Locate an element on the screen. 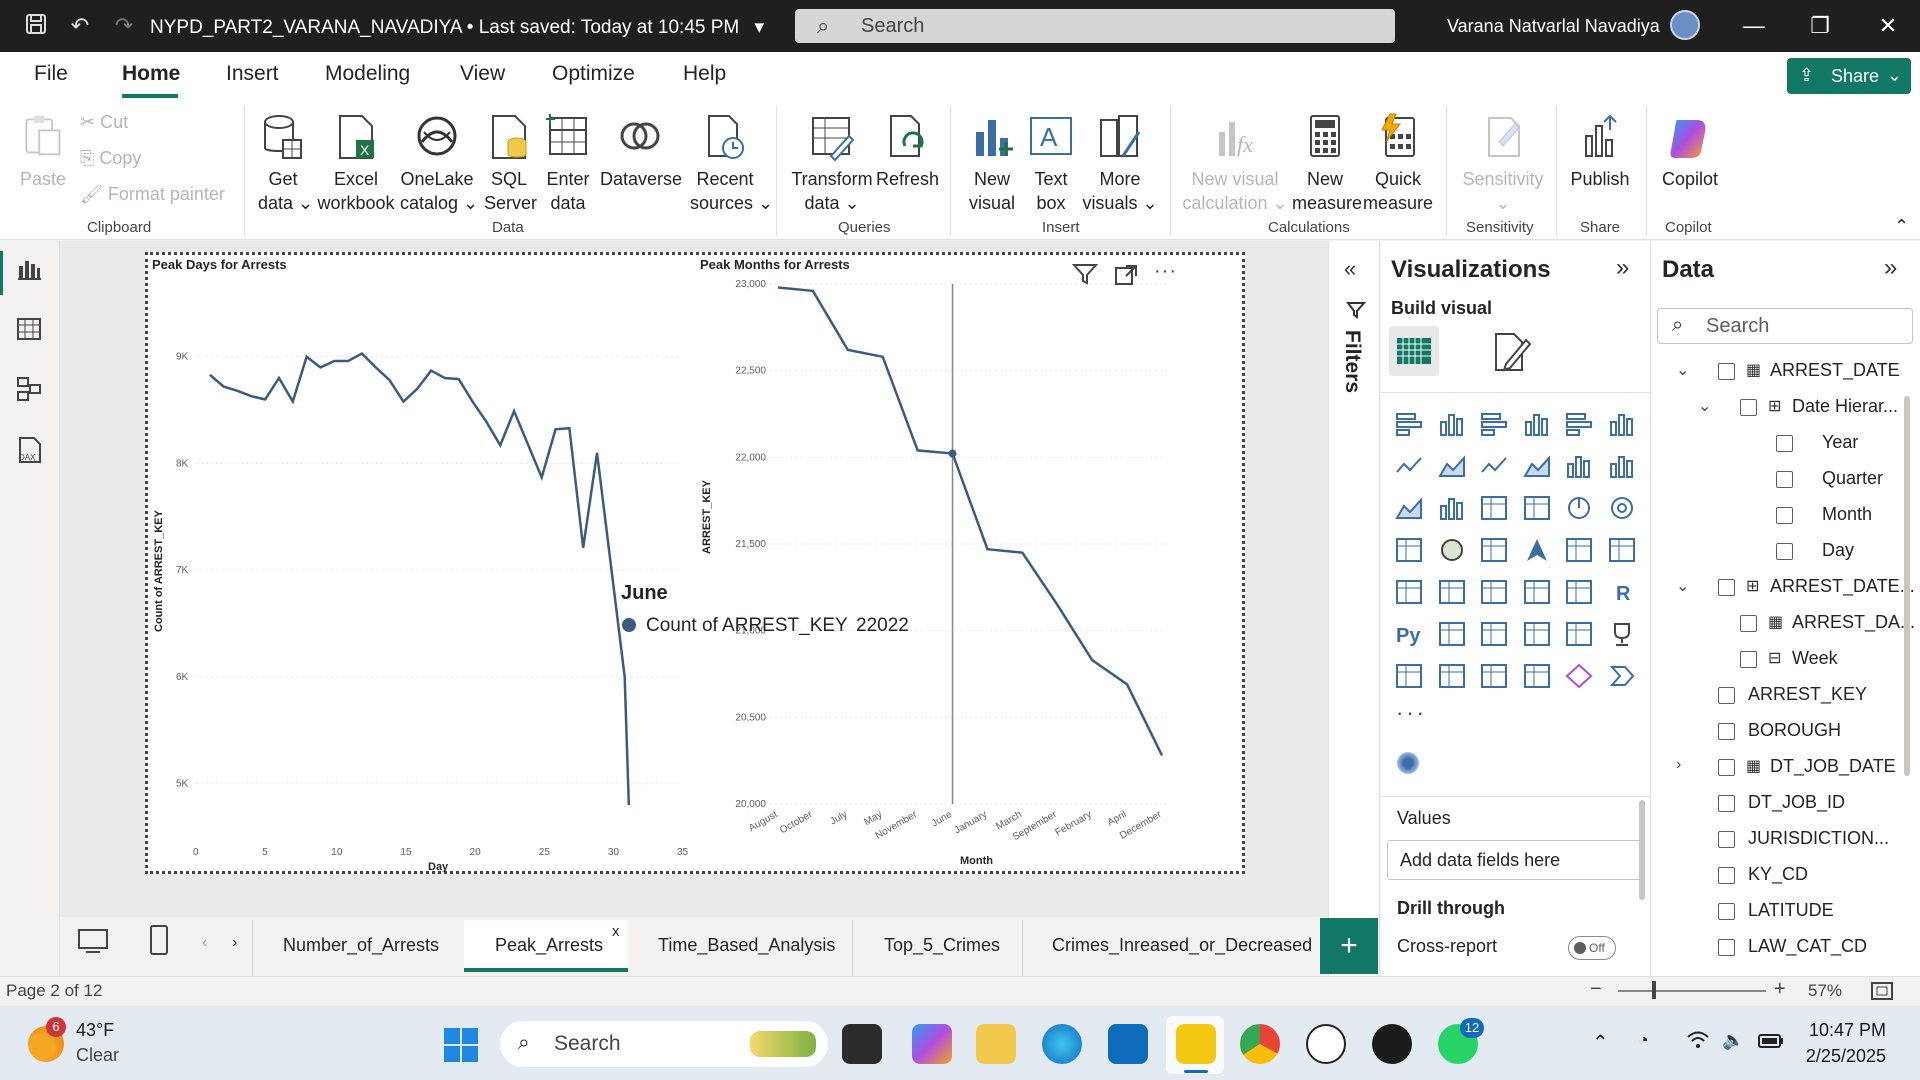 The height and width of the screenshot is (1080, 1920). more-options-icon: ··· is located at coordinates (1165, 271).